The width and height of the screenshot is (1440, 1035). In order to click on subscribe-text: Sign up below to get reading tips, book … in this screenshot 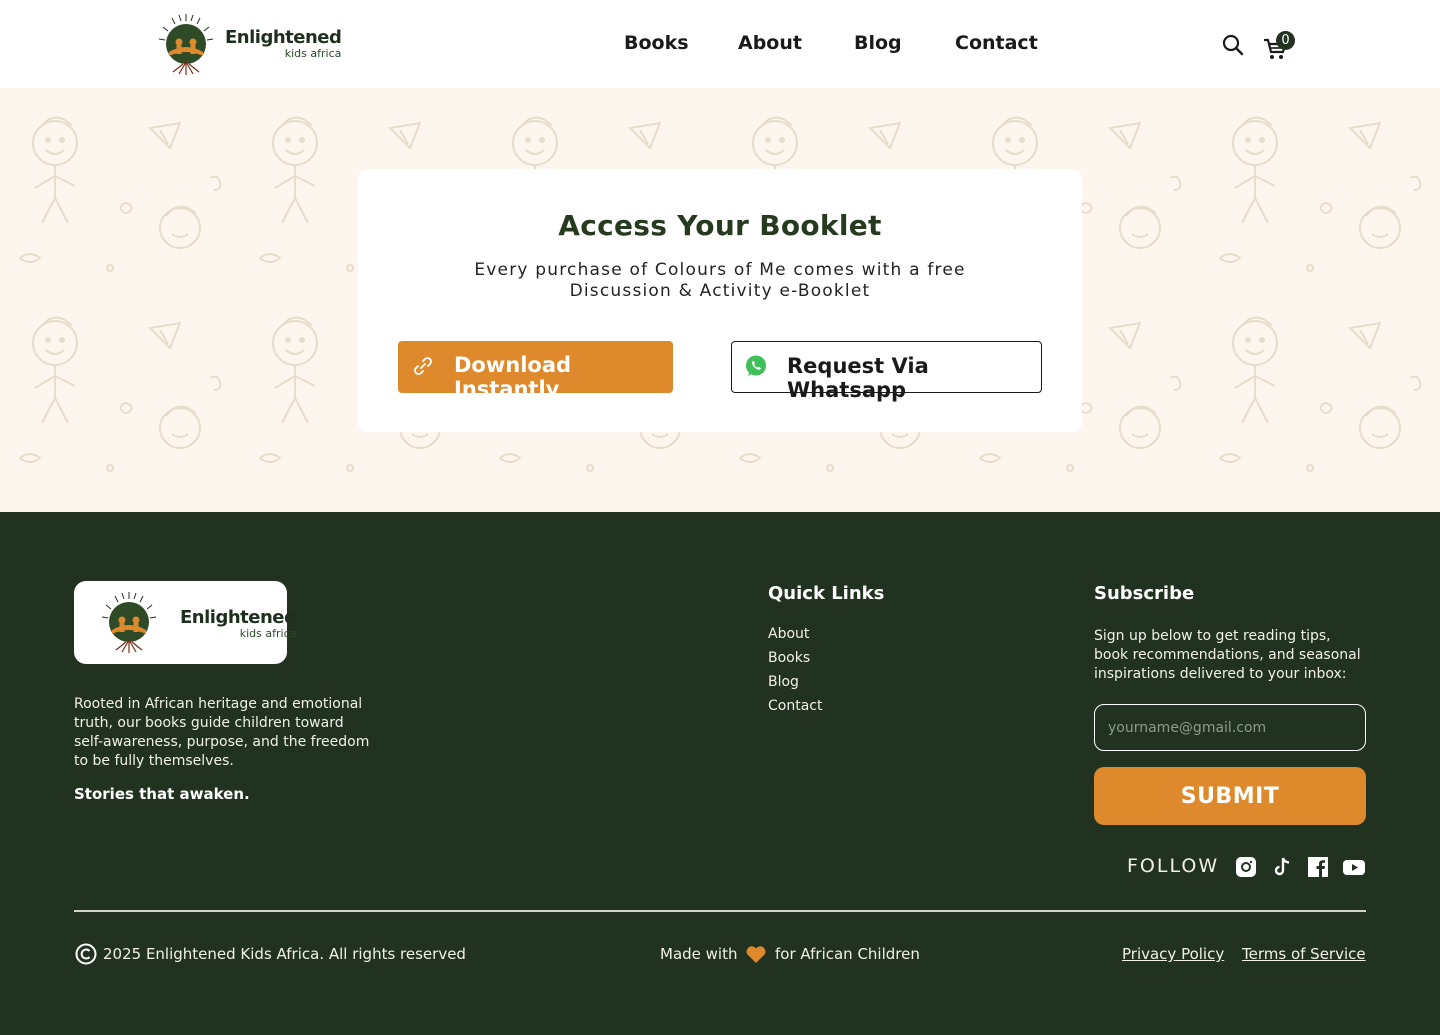, I will do `click(1227, 655)`.